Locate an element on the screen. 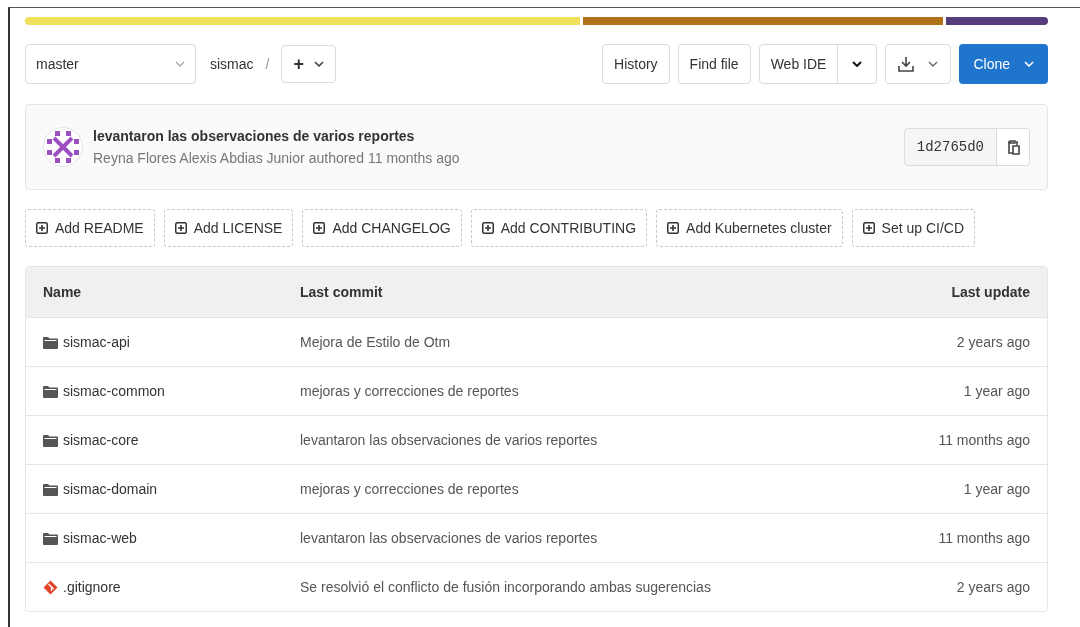 The width and height of the screenshot is (1080, 627). avatar-icon is located at coordinates (63, 147).